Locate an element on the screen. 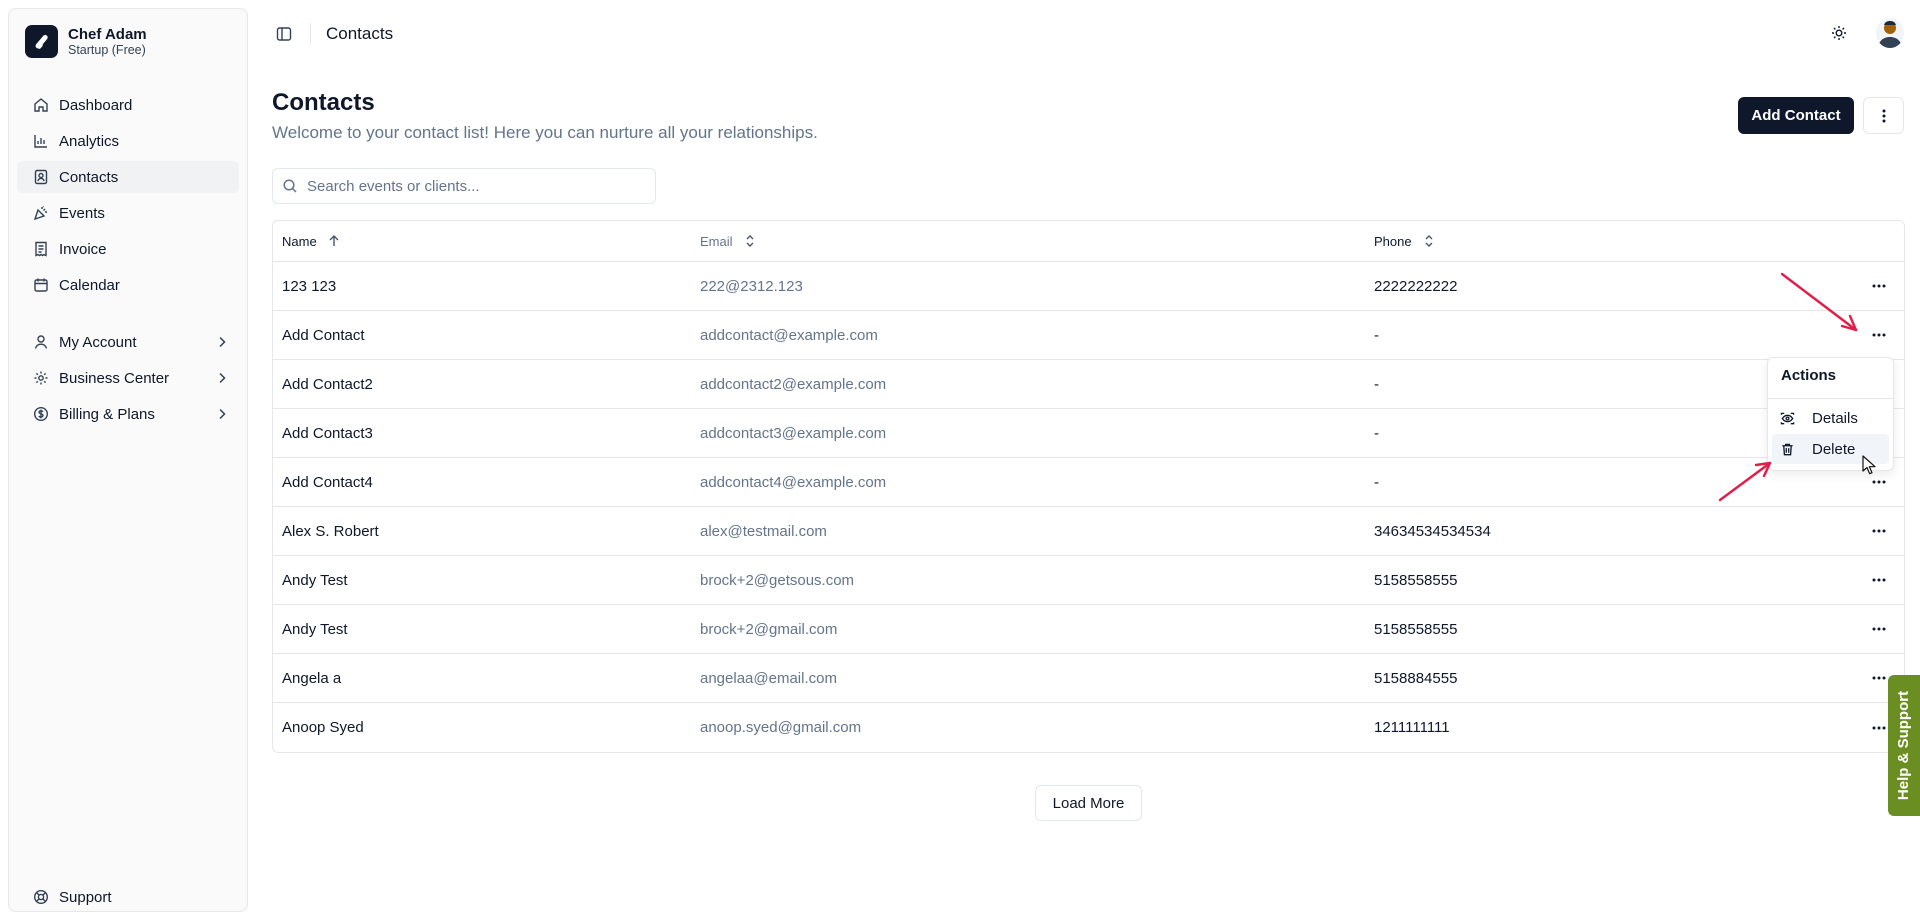 The height and width of the screenshot is (919, 1920). party-popper-icon is located at coordinates (40, 213).